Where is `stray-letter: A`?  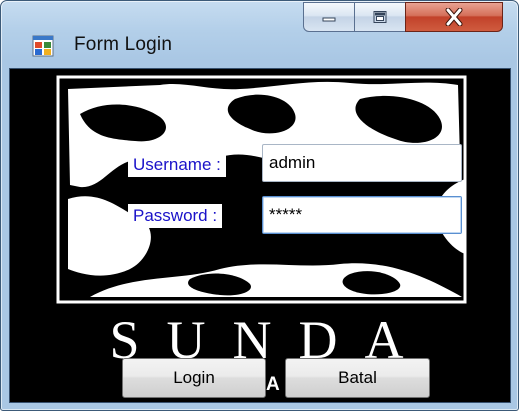
stray-letter: A is located at coordinates (273, 384).